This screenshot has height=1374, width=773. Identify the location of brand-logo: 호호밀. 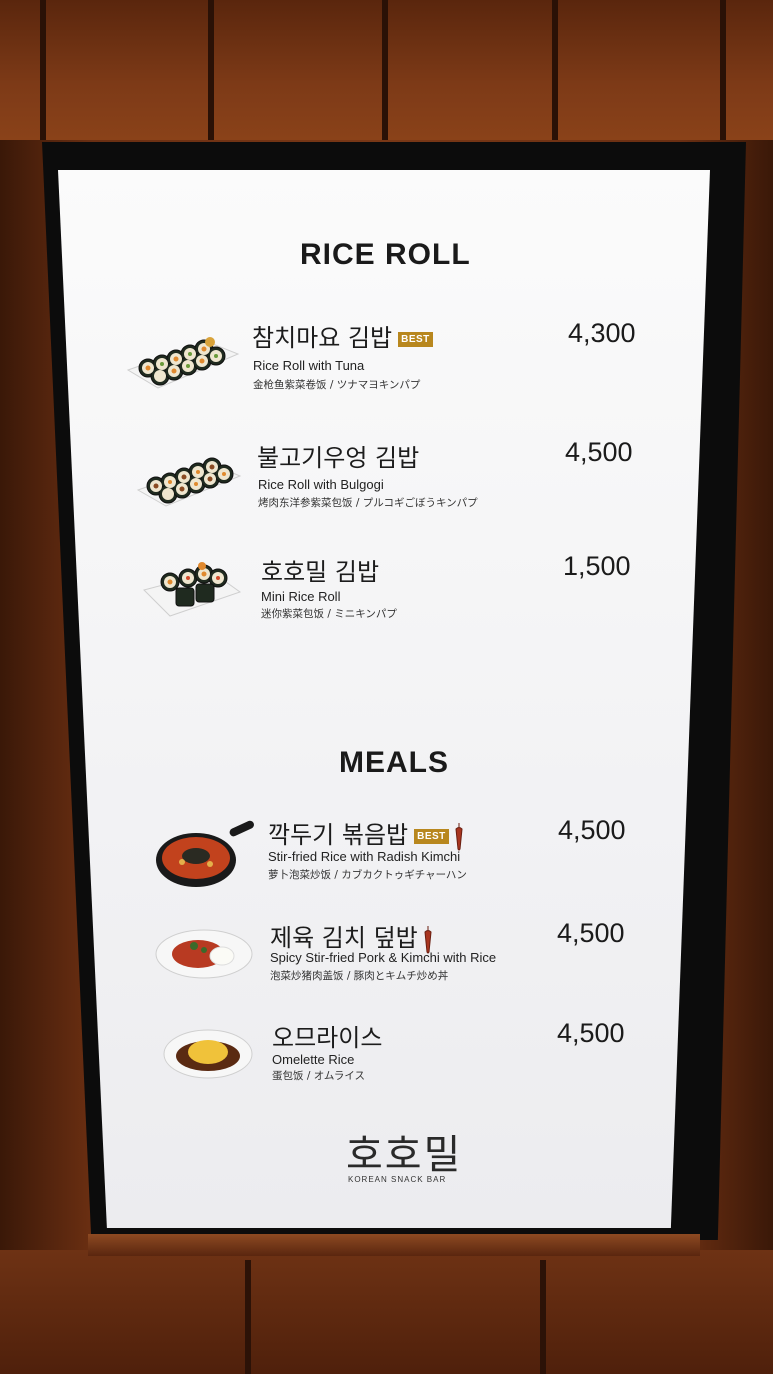
(404, 1155).